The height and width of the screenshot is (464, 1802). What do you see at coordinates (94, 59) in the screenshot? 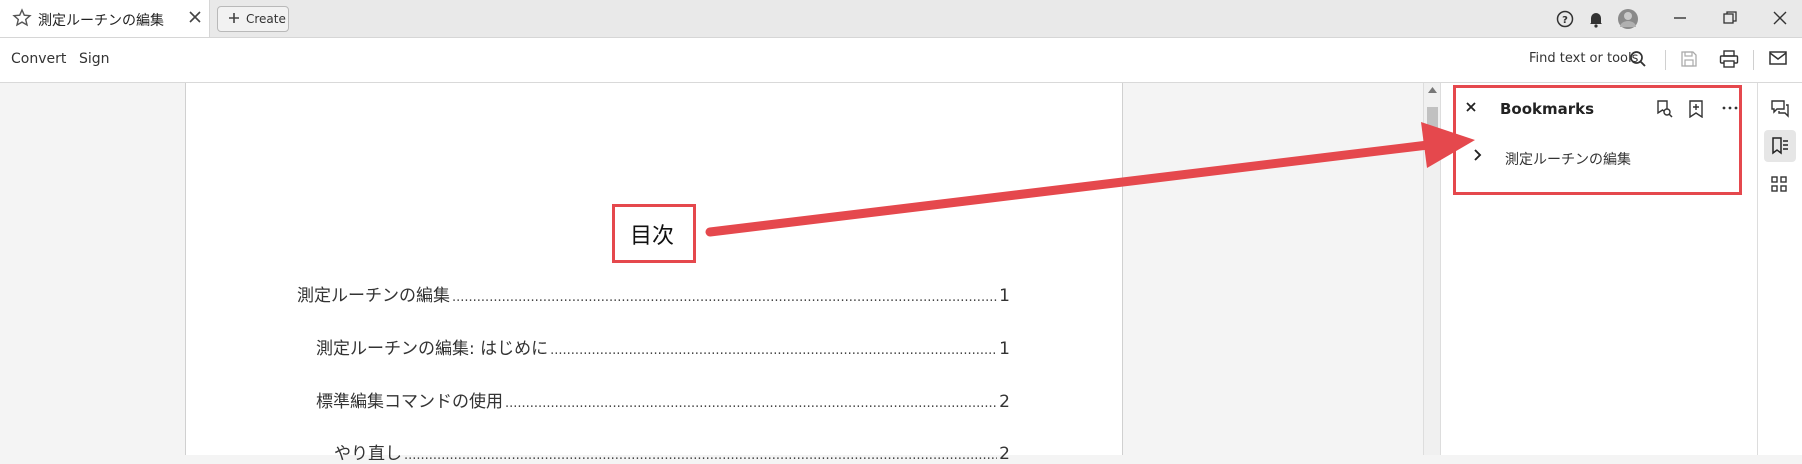
I see `sign-menu: Sign` at bounding box center [94, 59].